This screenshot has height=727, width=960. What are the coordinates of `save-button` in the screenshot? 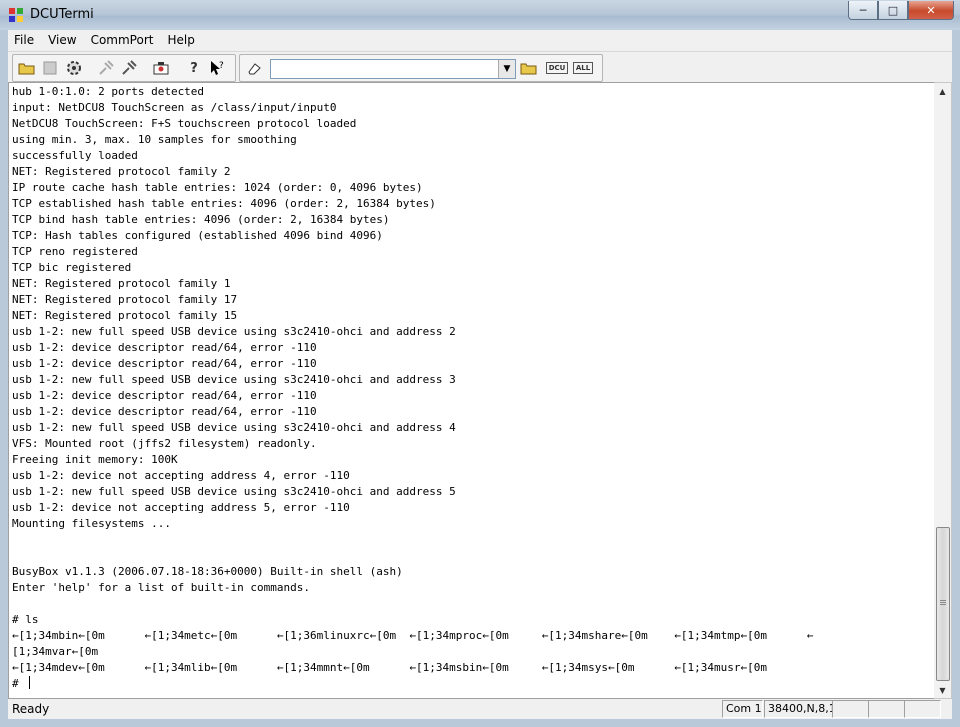 It's located at (50, 68).